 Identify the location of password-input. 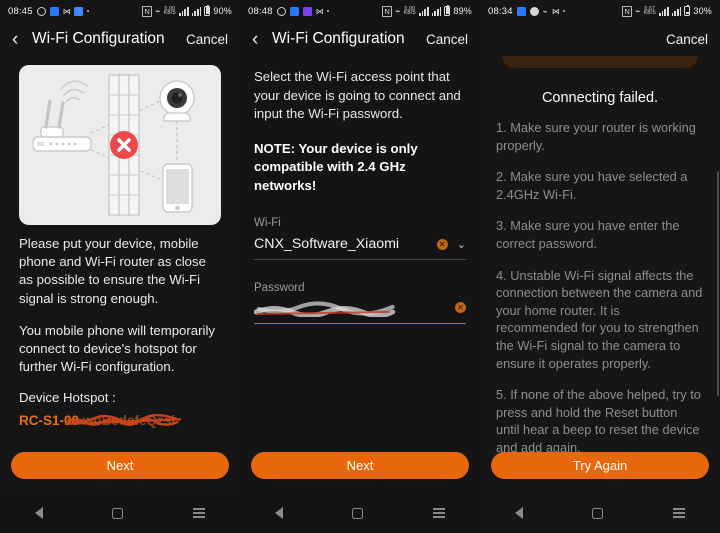
(354, 309).